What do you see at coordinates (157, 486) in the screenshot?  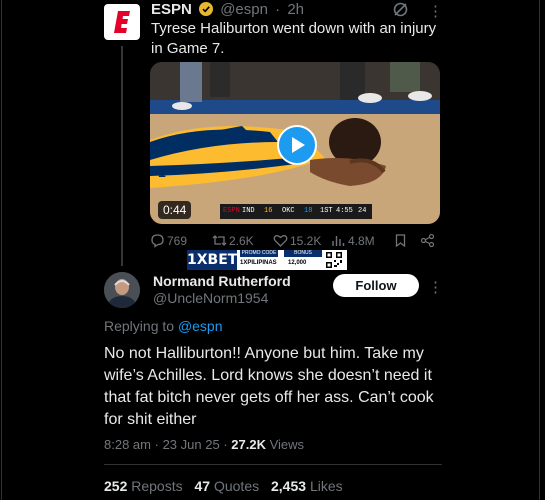 I see `reposts-label: Reposts` at bounding box center [157, 486].